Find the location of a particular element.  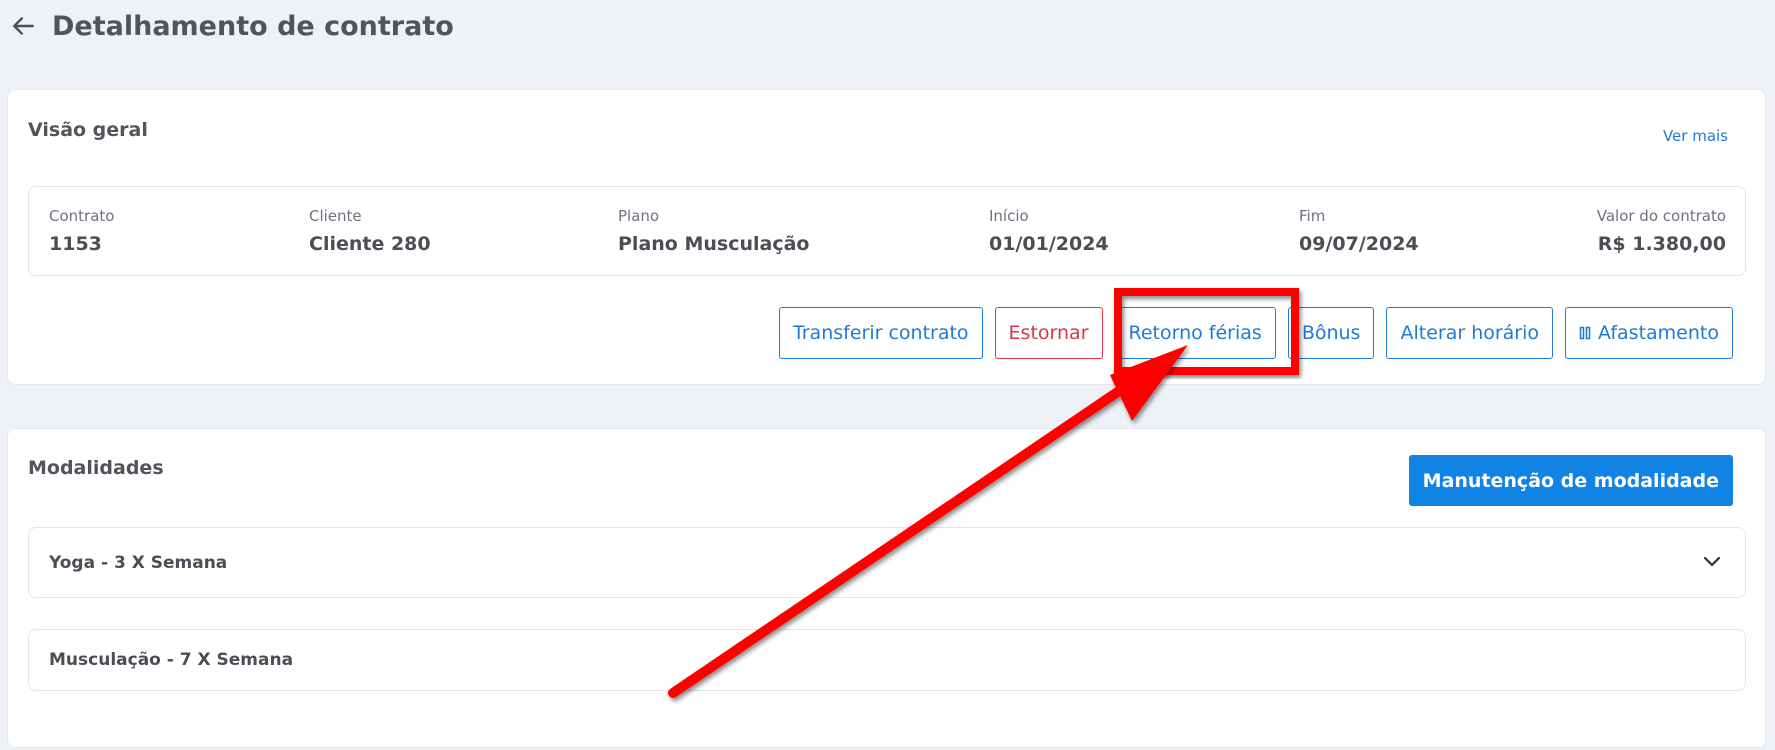

afastamento-label: Afastamento is located at coordinates (1658, 333).